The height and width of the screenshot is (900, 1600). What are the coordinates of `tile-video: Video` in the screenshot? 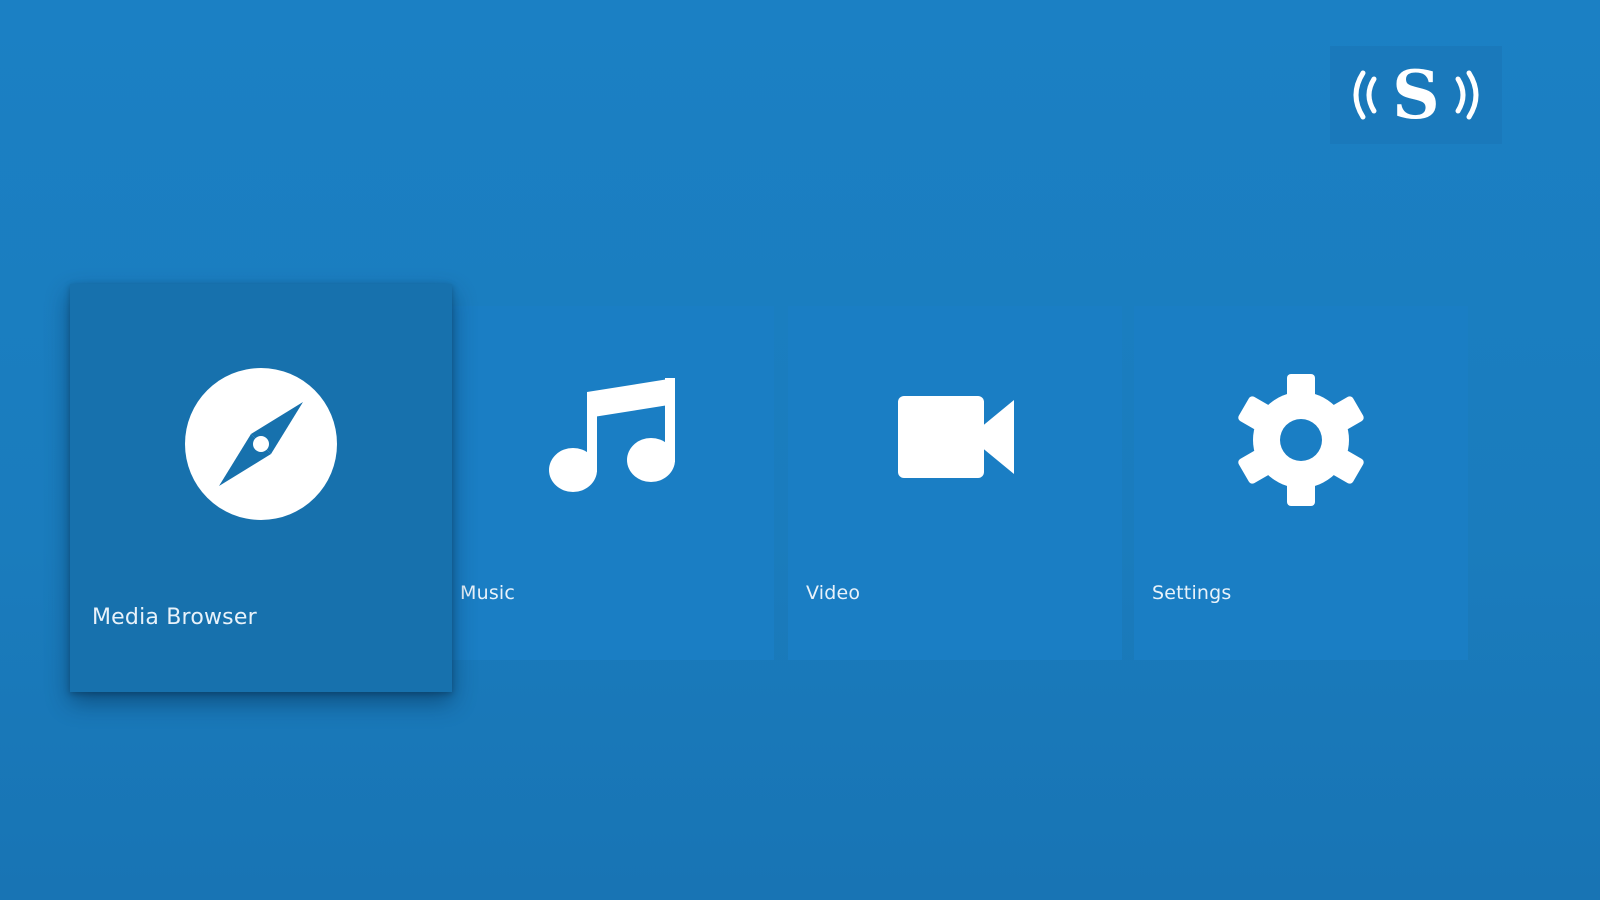 It's located at (955, 483).